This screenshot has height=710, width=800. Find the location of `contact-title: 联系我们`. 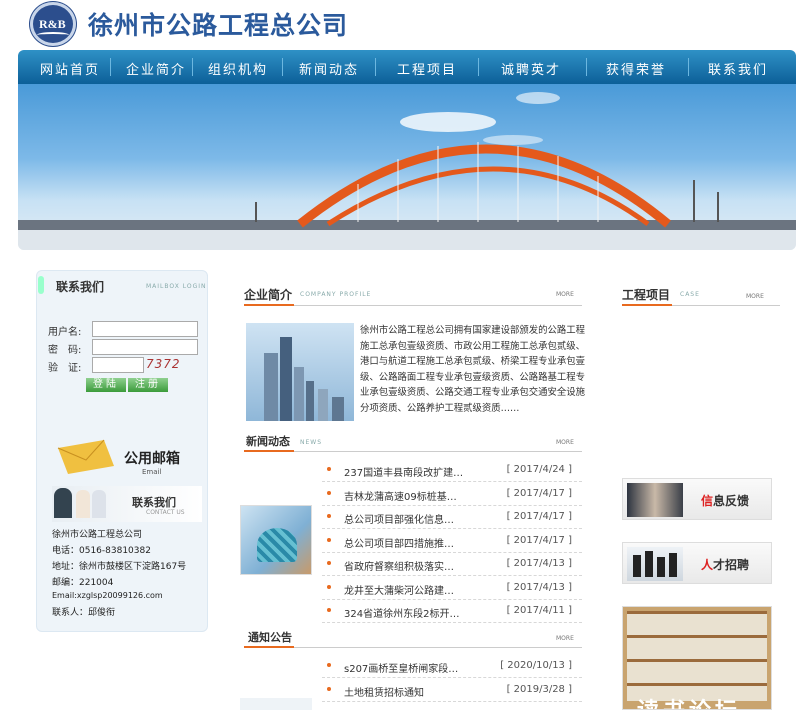

contact-title: 联系我们 is located at coordinates (154, 502).